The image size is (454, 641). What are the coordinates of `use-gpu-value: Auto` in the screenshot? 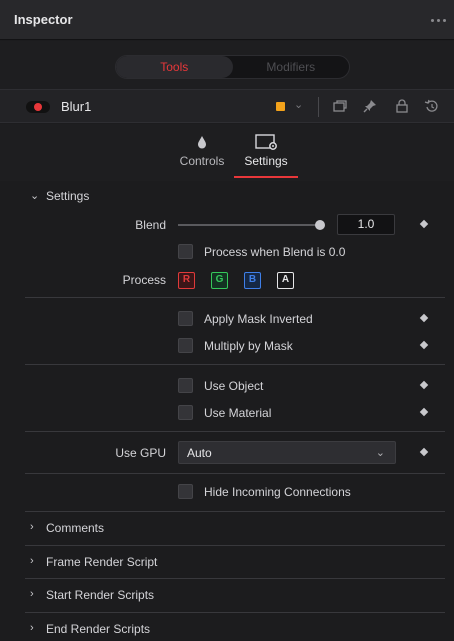 It's located at (199, 453).